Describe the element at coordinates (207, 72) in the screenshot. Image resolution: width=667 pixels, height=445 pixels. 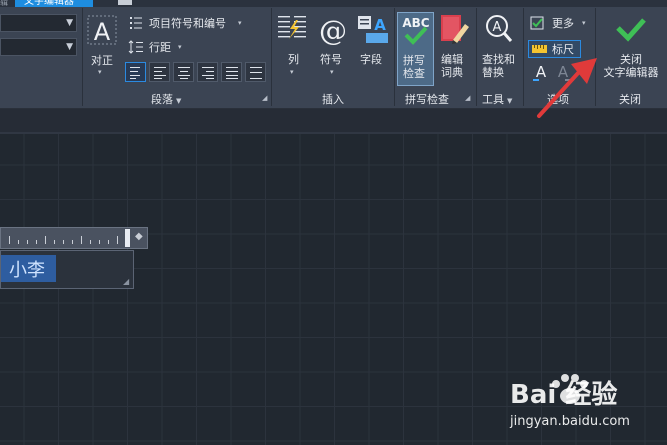
I see `align-right-button` at that location.